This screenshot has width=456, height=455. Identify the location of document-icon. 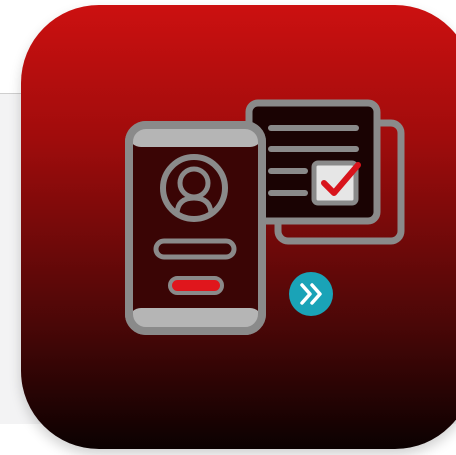
(313, 162).